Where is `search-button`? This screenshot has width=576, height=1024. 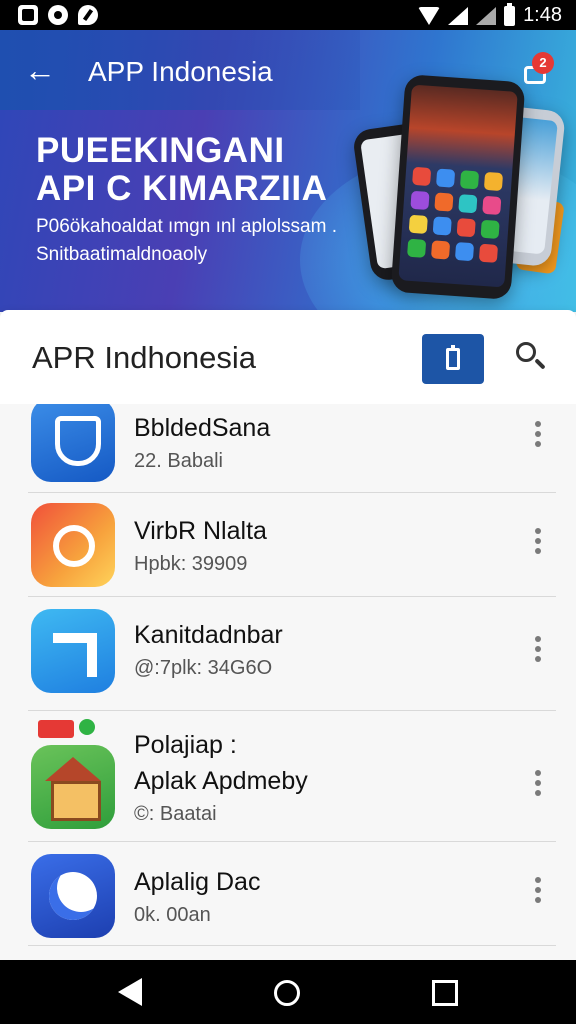 search-button is located at coordinates (530, 356).